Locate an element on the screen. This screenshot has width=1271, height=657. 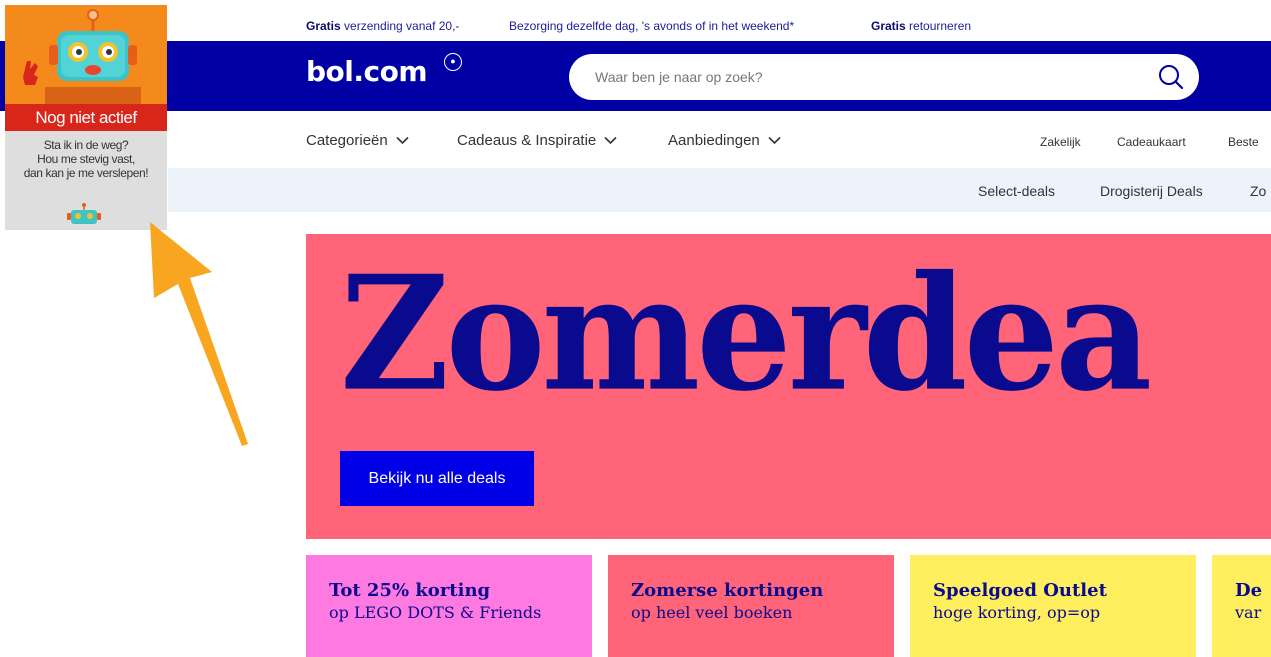
widget-header is located at coordinates (86, 54).